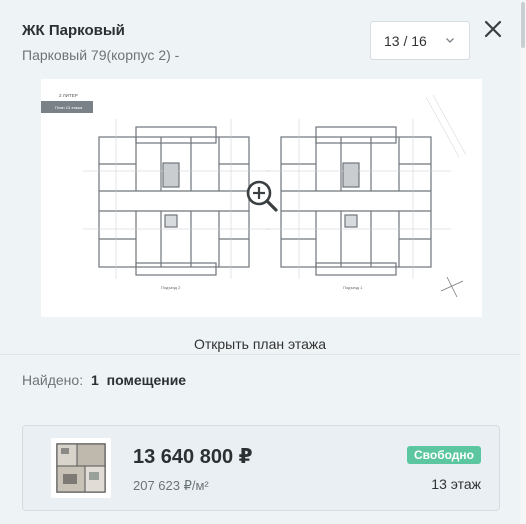 The height and width of the screenshot is (524, 526). Describe the element at coordinates (260, 354) in the screenshot. I see `divider` at that location.